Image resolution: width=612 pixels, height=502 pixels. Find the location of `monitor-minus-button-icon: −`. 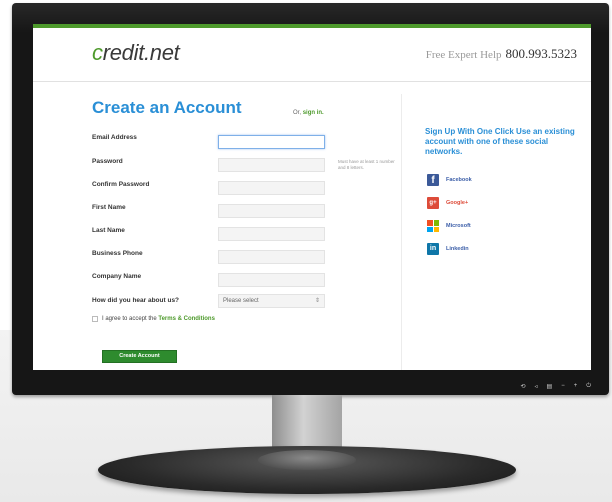

monitor-minus-button-icon: − is located at coordinates (563, 386).